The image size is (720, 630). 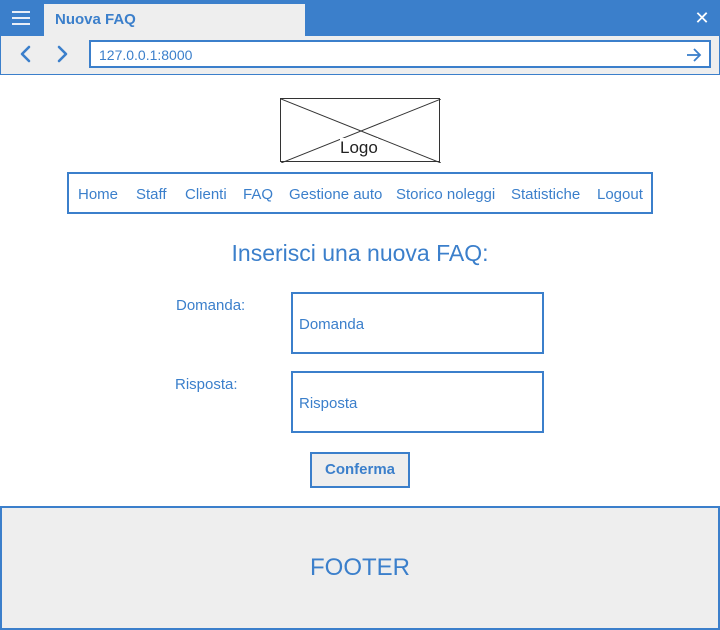 What do you see at coordinates (400, 54) in the screenshot?
I see `url-input: 127.0.0.1:8000` at bounding box center [400, 54].